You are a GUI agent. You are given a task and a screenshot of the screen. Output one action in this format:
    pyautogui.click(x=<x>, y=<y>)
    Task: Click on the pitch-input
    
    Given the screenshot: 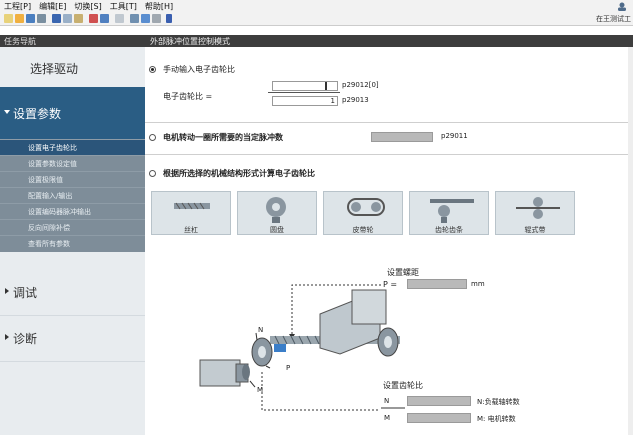 What is the action you would take?
    pyautogui.click(x=437, y=284)
    